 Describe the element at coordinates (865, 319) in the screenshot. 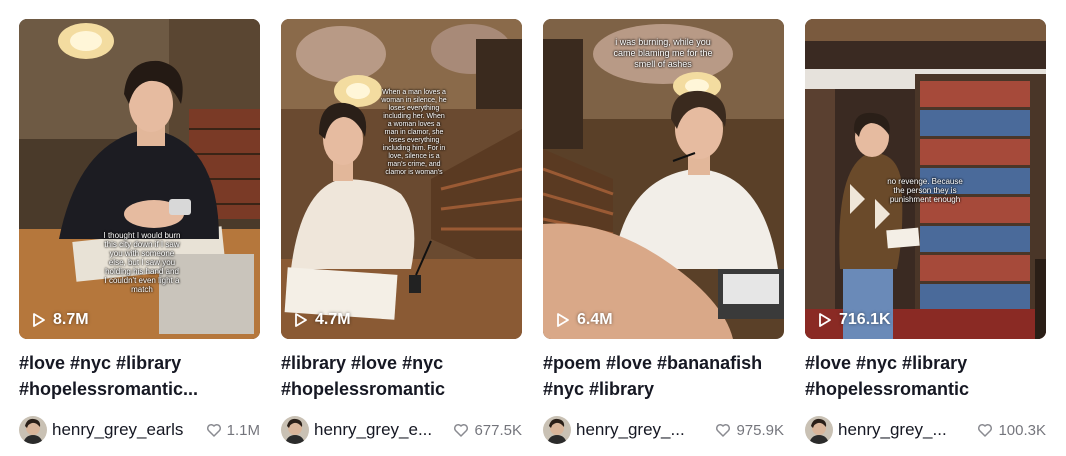

I see `view-count-value: 716.1K` at that location.